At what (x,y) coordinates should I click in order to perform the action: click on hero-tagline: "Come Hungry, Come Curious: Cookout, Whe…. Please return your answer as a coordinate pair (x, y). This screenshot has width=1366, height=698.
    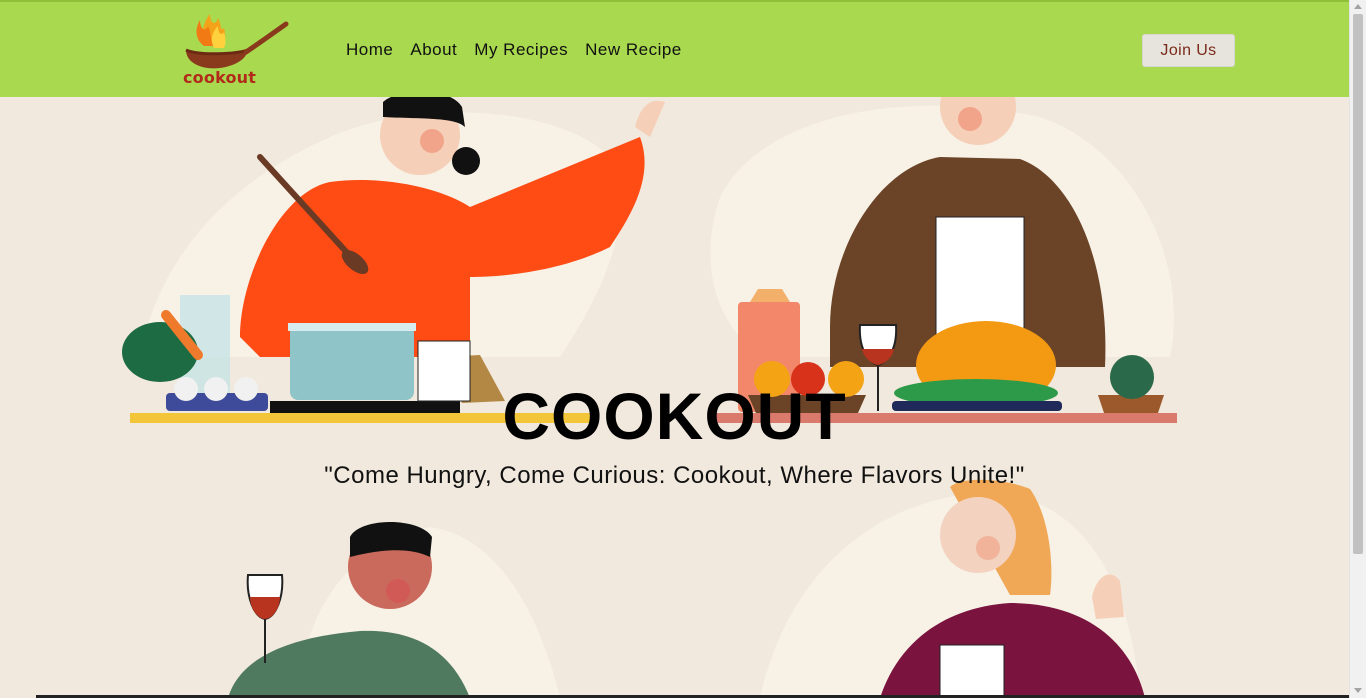
    Looking at the image, I should click on (674, 475).